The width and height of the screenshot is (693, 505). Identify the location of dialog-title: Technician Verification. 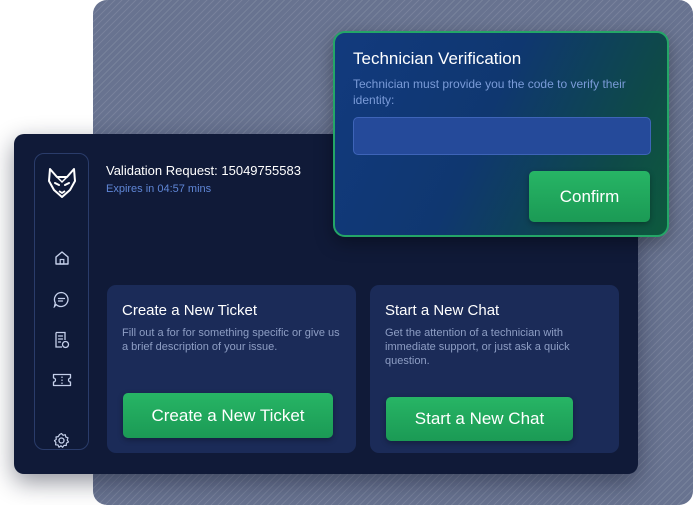
(437, 58).